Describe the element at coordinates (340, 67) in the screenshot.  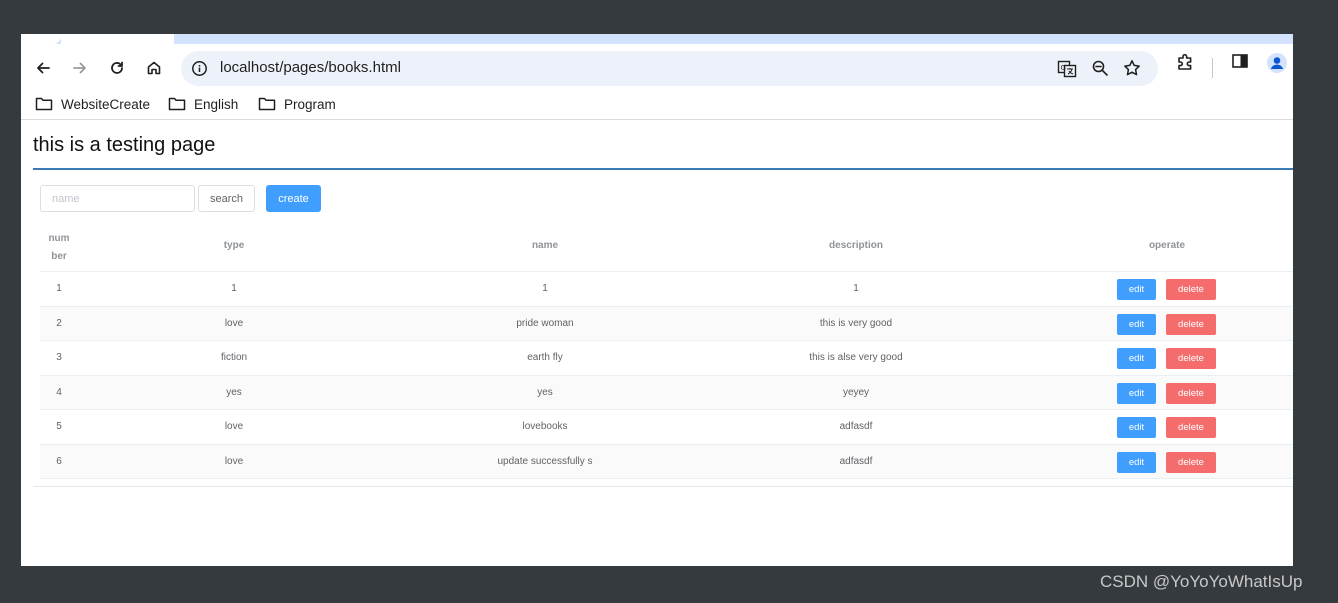
I see `url-path: /pages/books.html` at that location.